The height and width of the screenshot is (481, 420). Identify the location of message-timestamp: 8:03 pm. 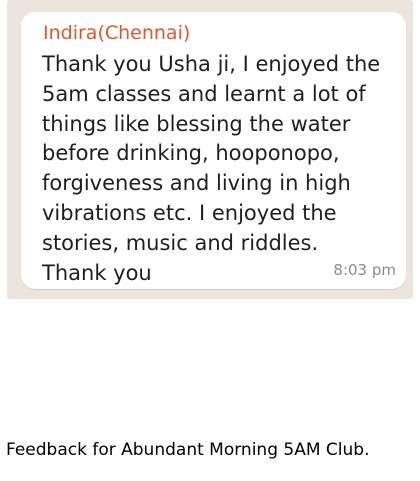
(364, 270).